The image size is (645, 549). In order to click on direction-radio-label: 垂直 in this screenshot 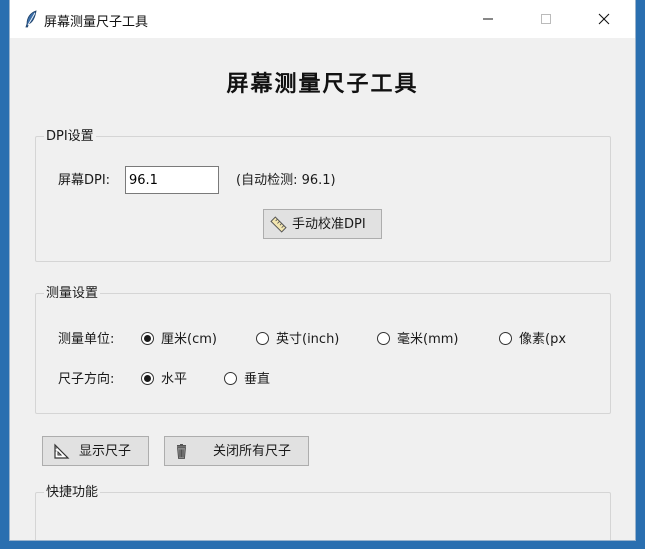, I will do `click(257, 379)`.